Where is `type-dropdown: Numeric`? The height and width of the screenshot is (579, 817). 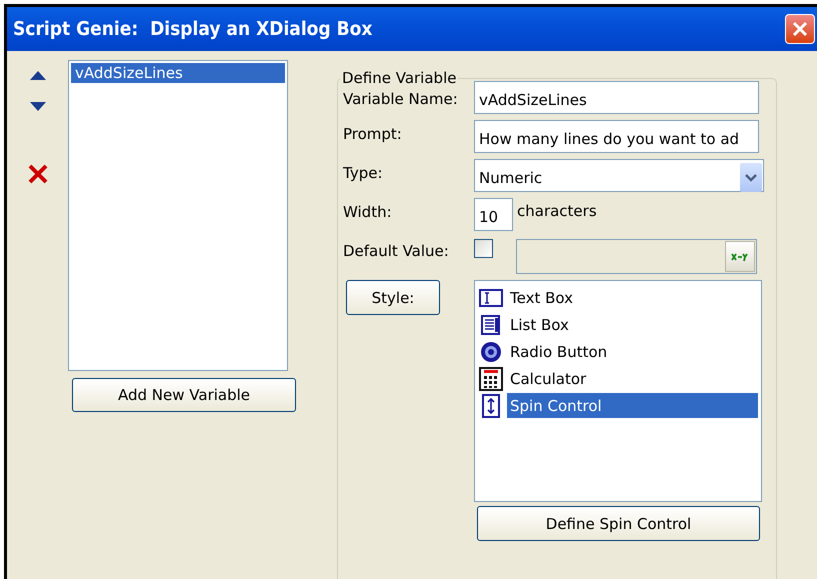 type-dropdown: Numeric is located at coordinates (619, 175).